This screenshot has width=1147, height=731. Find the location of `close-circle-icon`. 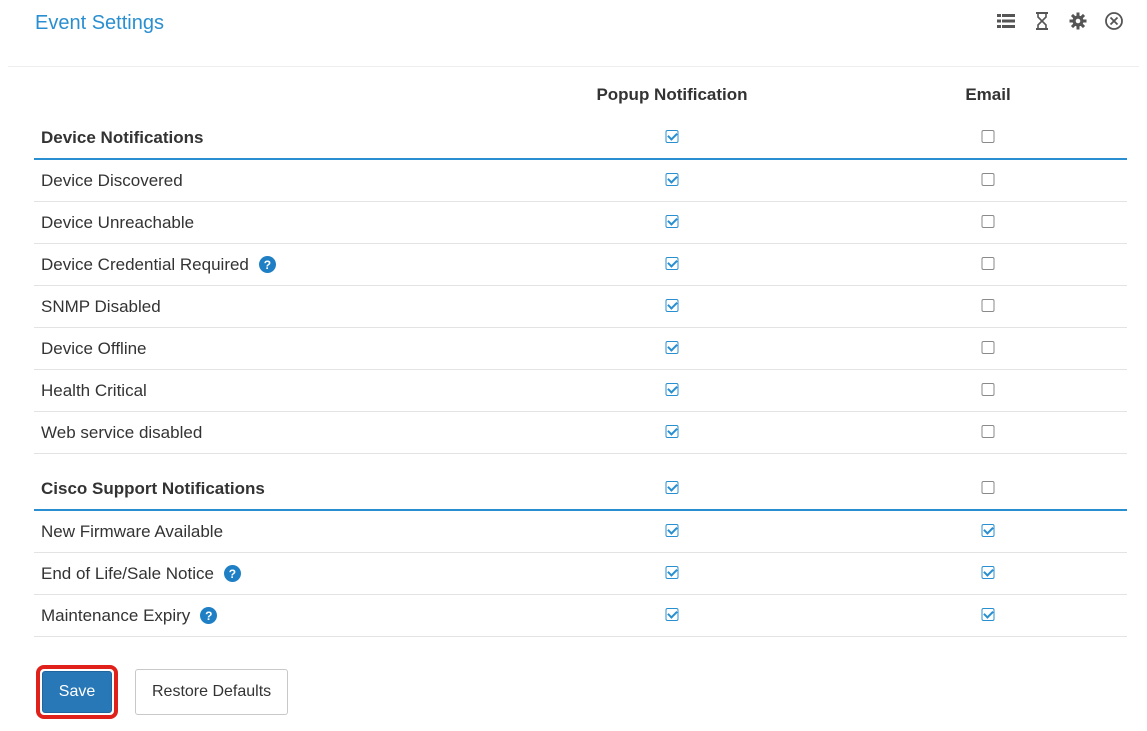

close-circle-icon is located at coordinates (1114, 21).